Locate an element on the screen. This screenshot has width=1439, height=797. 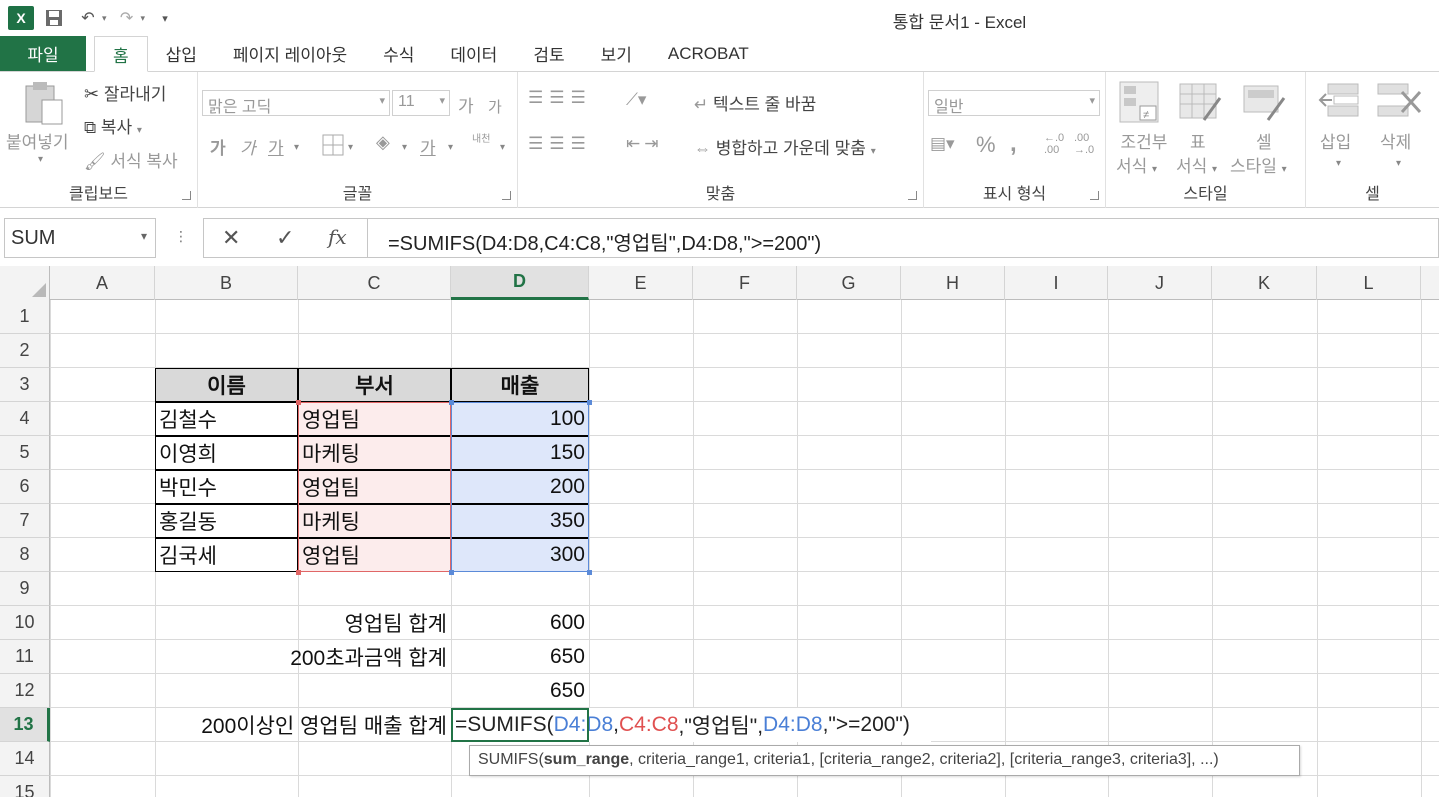
row-header-4: 4 is located at coordinates (25, 419).